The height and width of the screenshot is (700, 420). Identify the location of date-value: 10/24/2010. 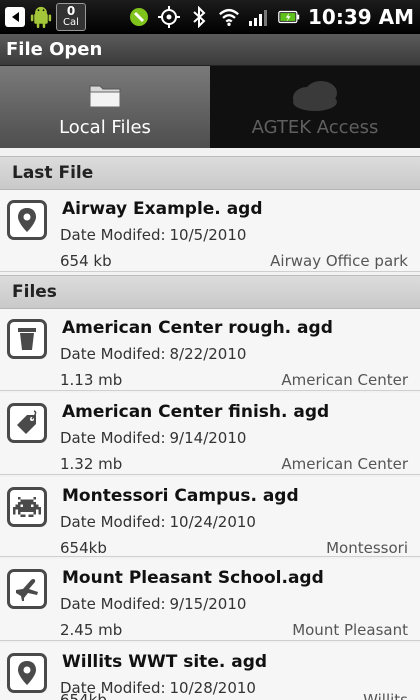
(212, 522).